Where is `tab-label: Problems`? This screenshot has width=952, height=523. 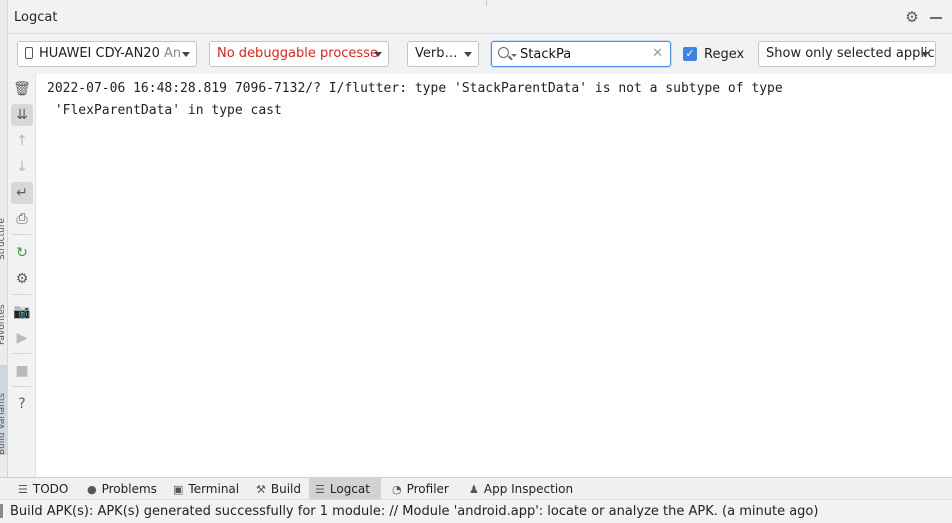 tab-label: Problems is located at coordinates (129, 489).